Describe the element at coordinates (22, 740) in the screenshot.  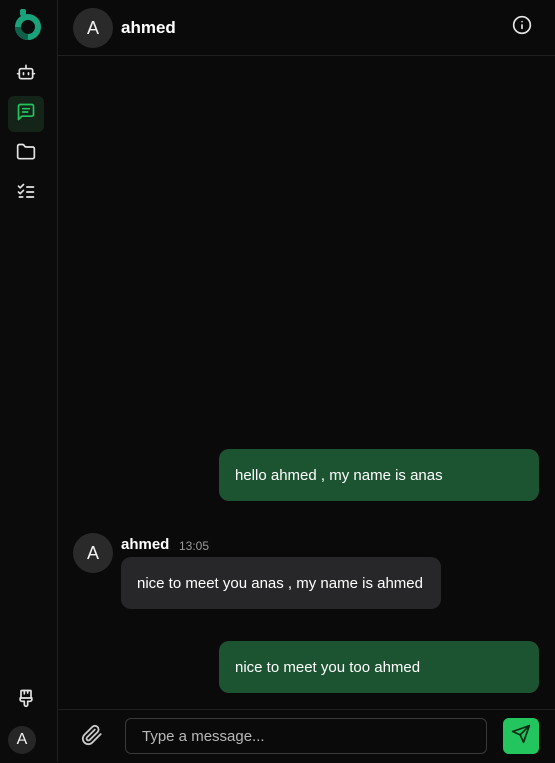
I see `user-avatar: A` at that location.